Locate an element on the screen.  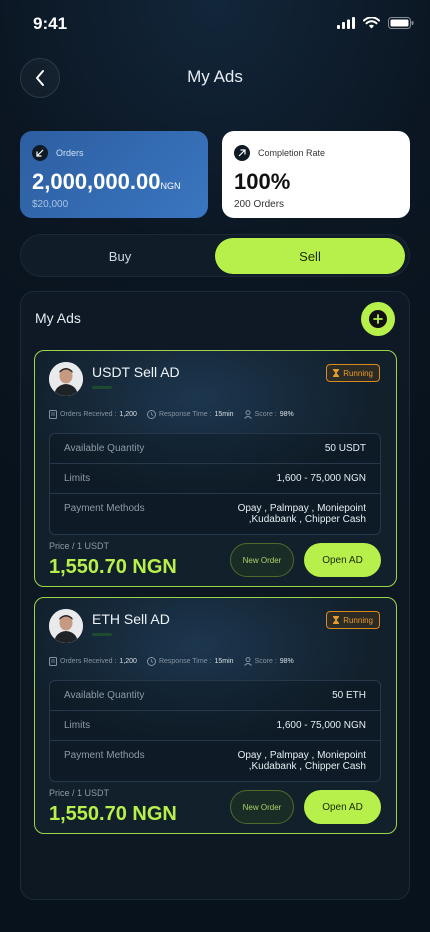
orders-card: Orders 2,000,000.00NGN $20,000 is located at coordinates (114, 174).